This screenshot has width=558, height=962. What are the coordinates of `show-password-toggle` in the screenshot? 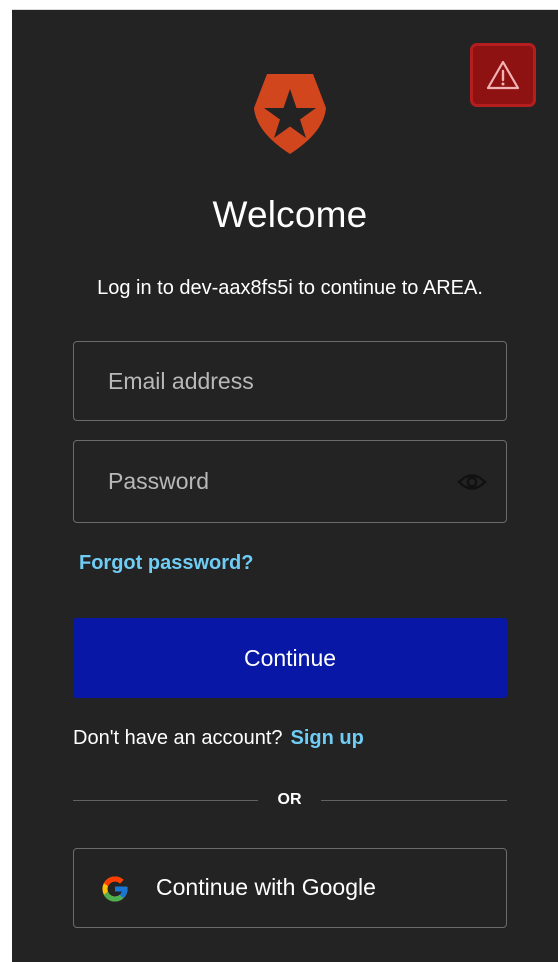 It's located at (472, 482).